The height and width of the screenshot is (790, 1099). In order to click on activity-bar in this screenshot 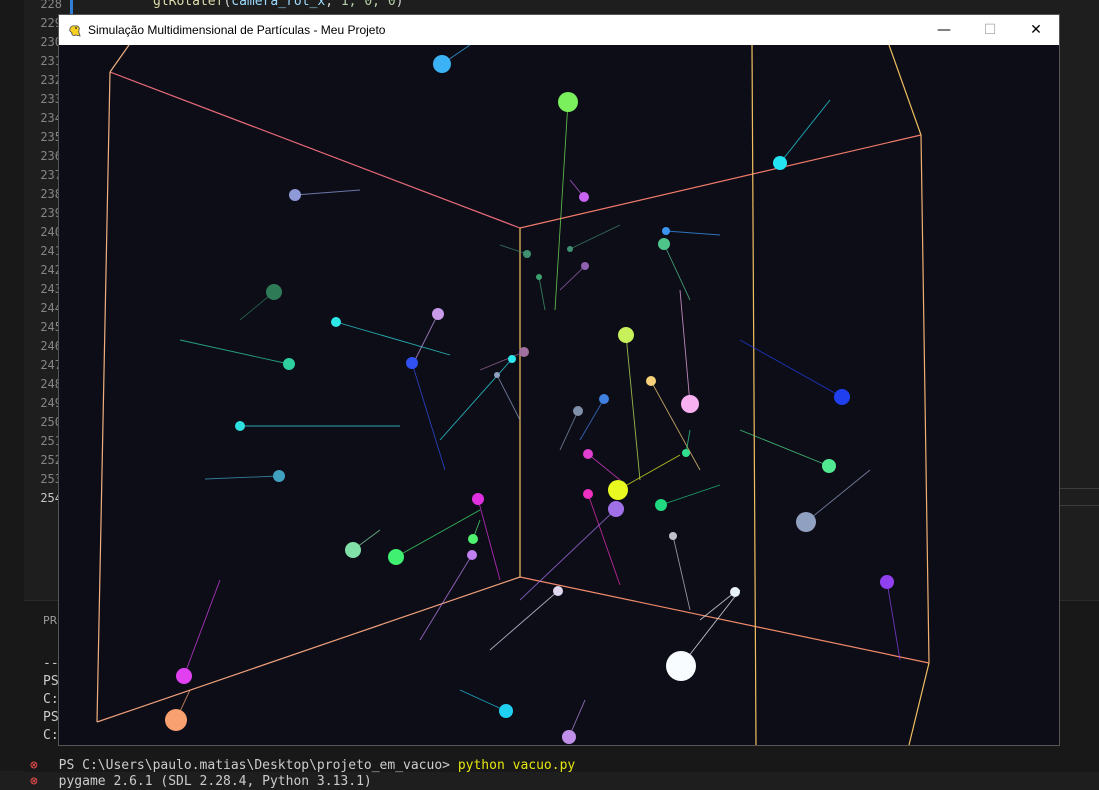, I will do `click(12, 385)`.